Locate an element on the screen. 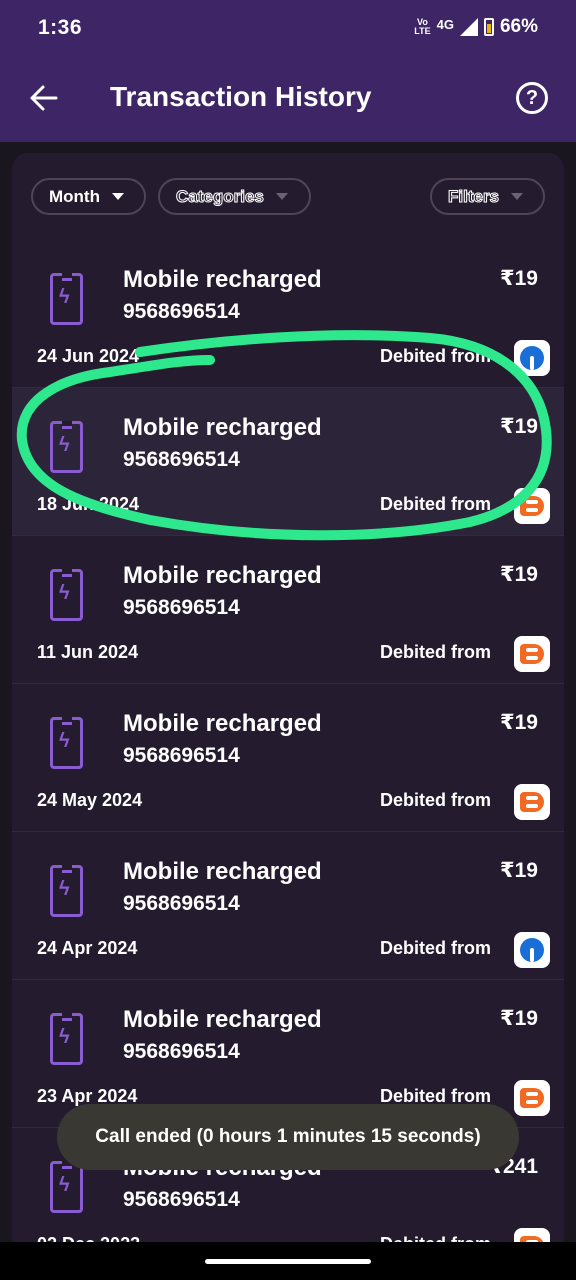 This screenshot has width=576, height=1280. network-type: 4G is located at coordinates (445, 24).